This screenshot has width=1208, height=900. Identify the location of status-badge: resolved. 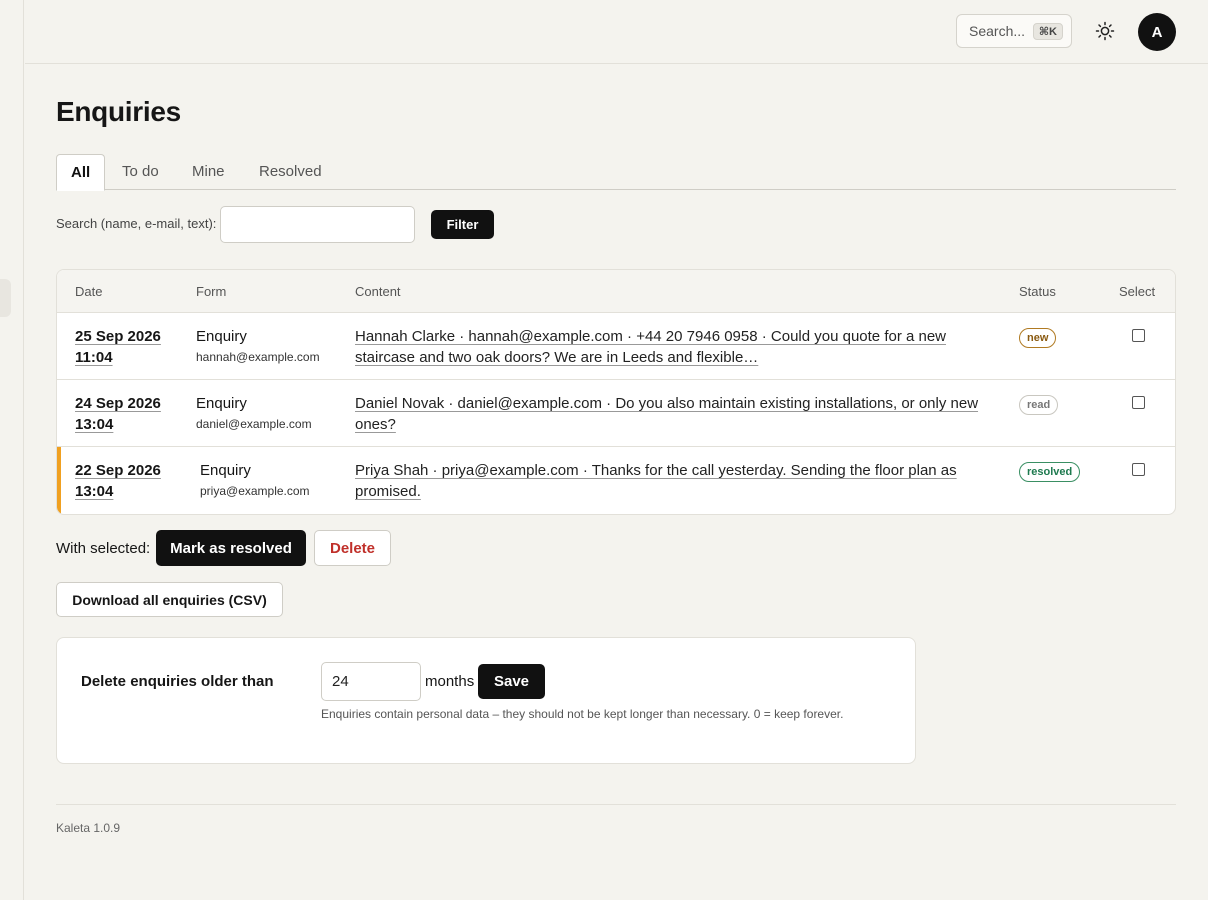
(1050, 472).